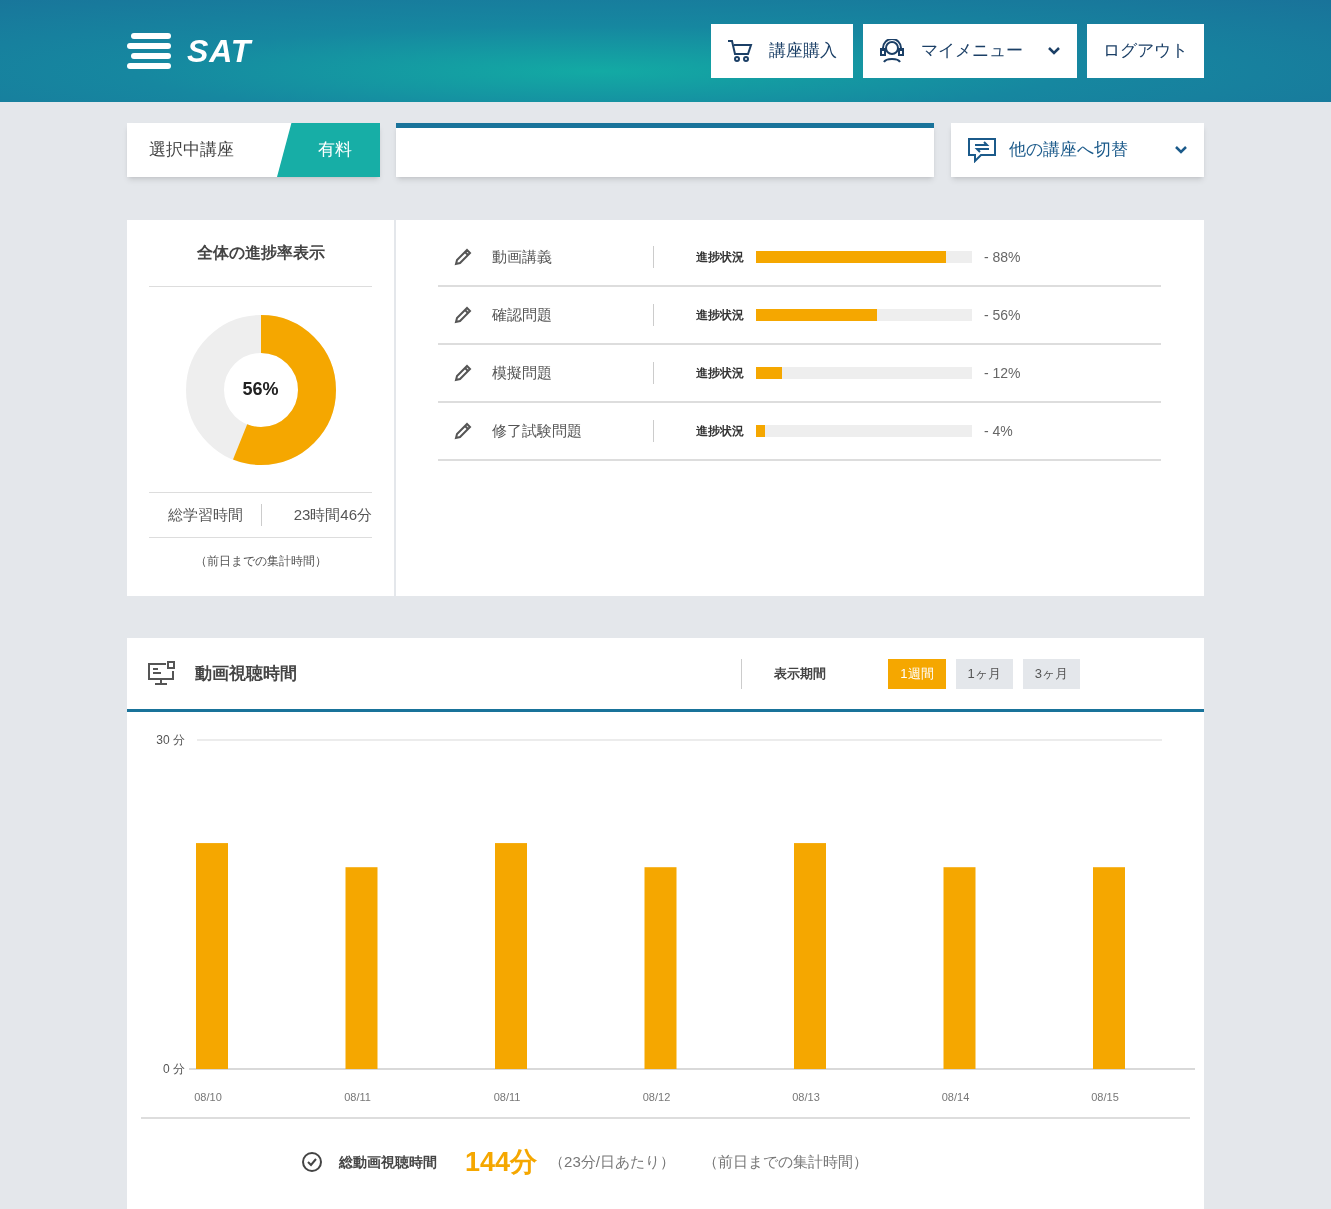 The width and height of the screenshot is (1331, 1209). What do you see at coordinates (501, 1162) in the screenshot?
I see `total-value: 144分` at bounding box center [501, 1162].